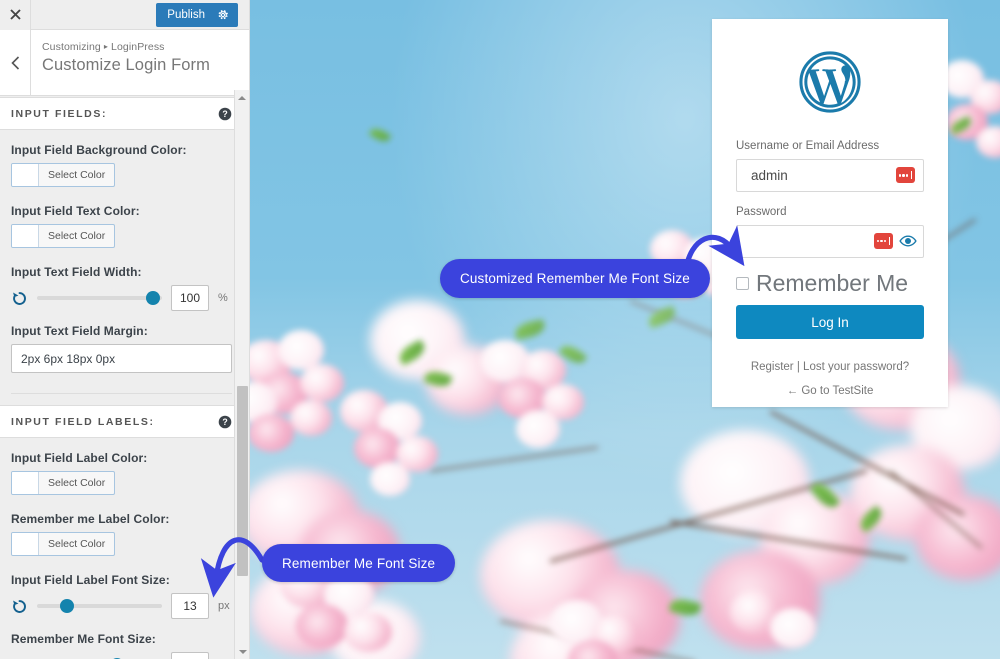 Image resolution: width=1000 pixels, height=659 pixels. I want to click on eye-icon, so click(908, 241).